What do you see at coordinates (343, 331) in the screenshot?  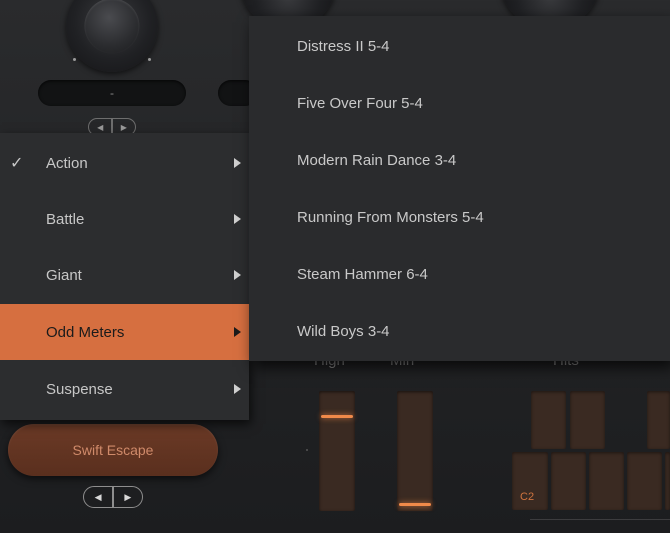 I see `submenu-item-label: Wild Boys 3-4` at bounding box center [343, 331].